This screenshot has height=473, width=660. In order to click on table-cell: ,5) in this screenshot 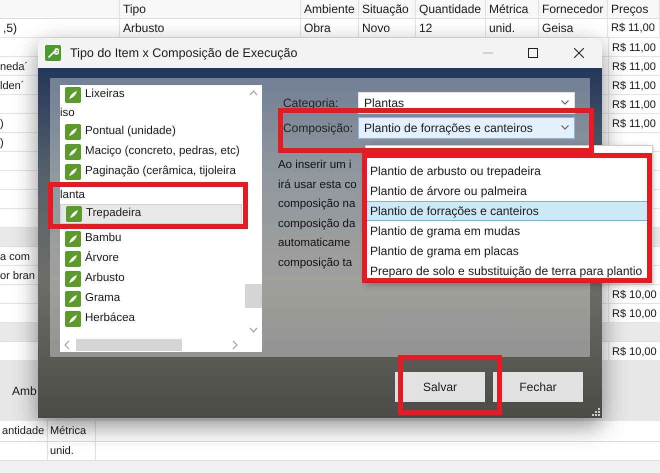, I will do `click(60, 28)`.